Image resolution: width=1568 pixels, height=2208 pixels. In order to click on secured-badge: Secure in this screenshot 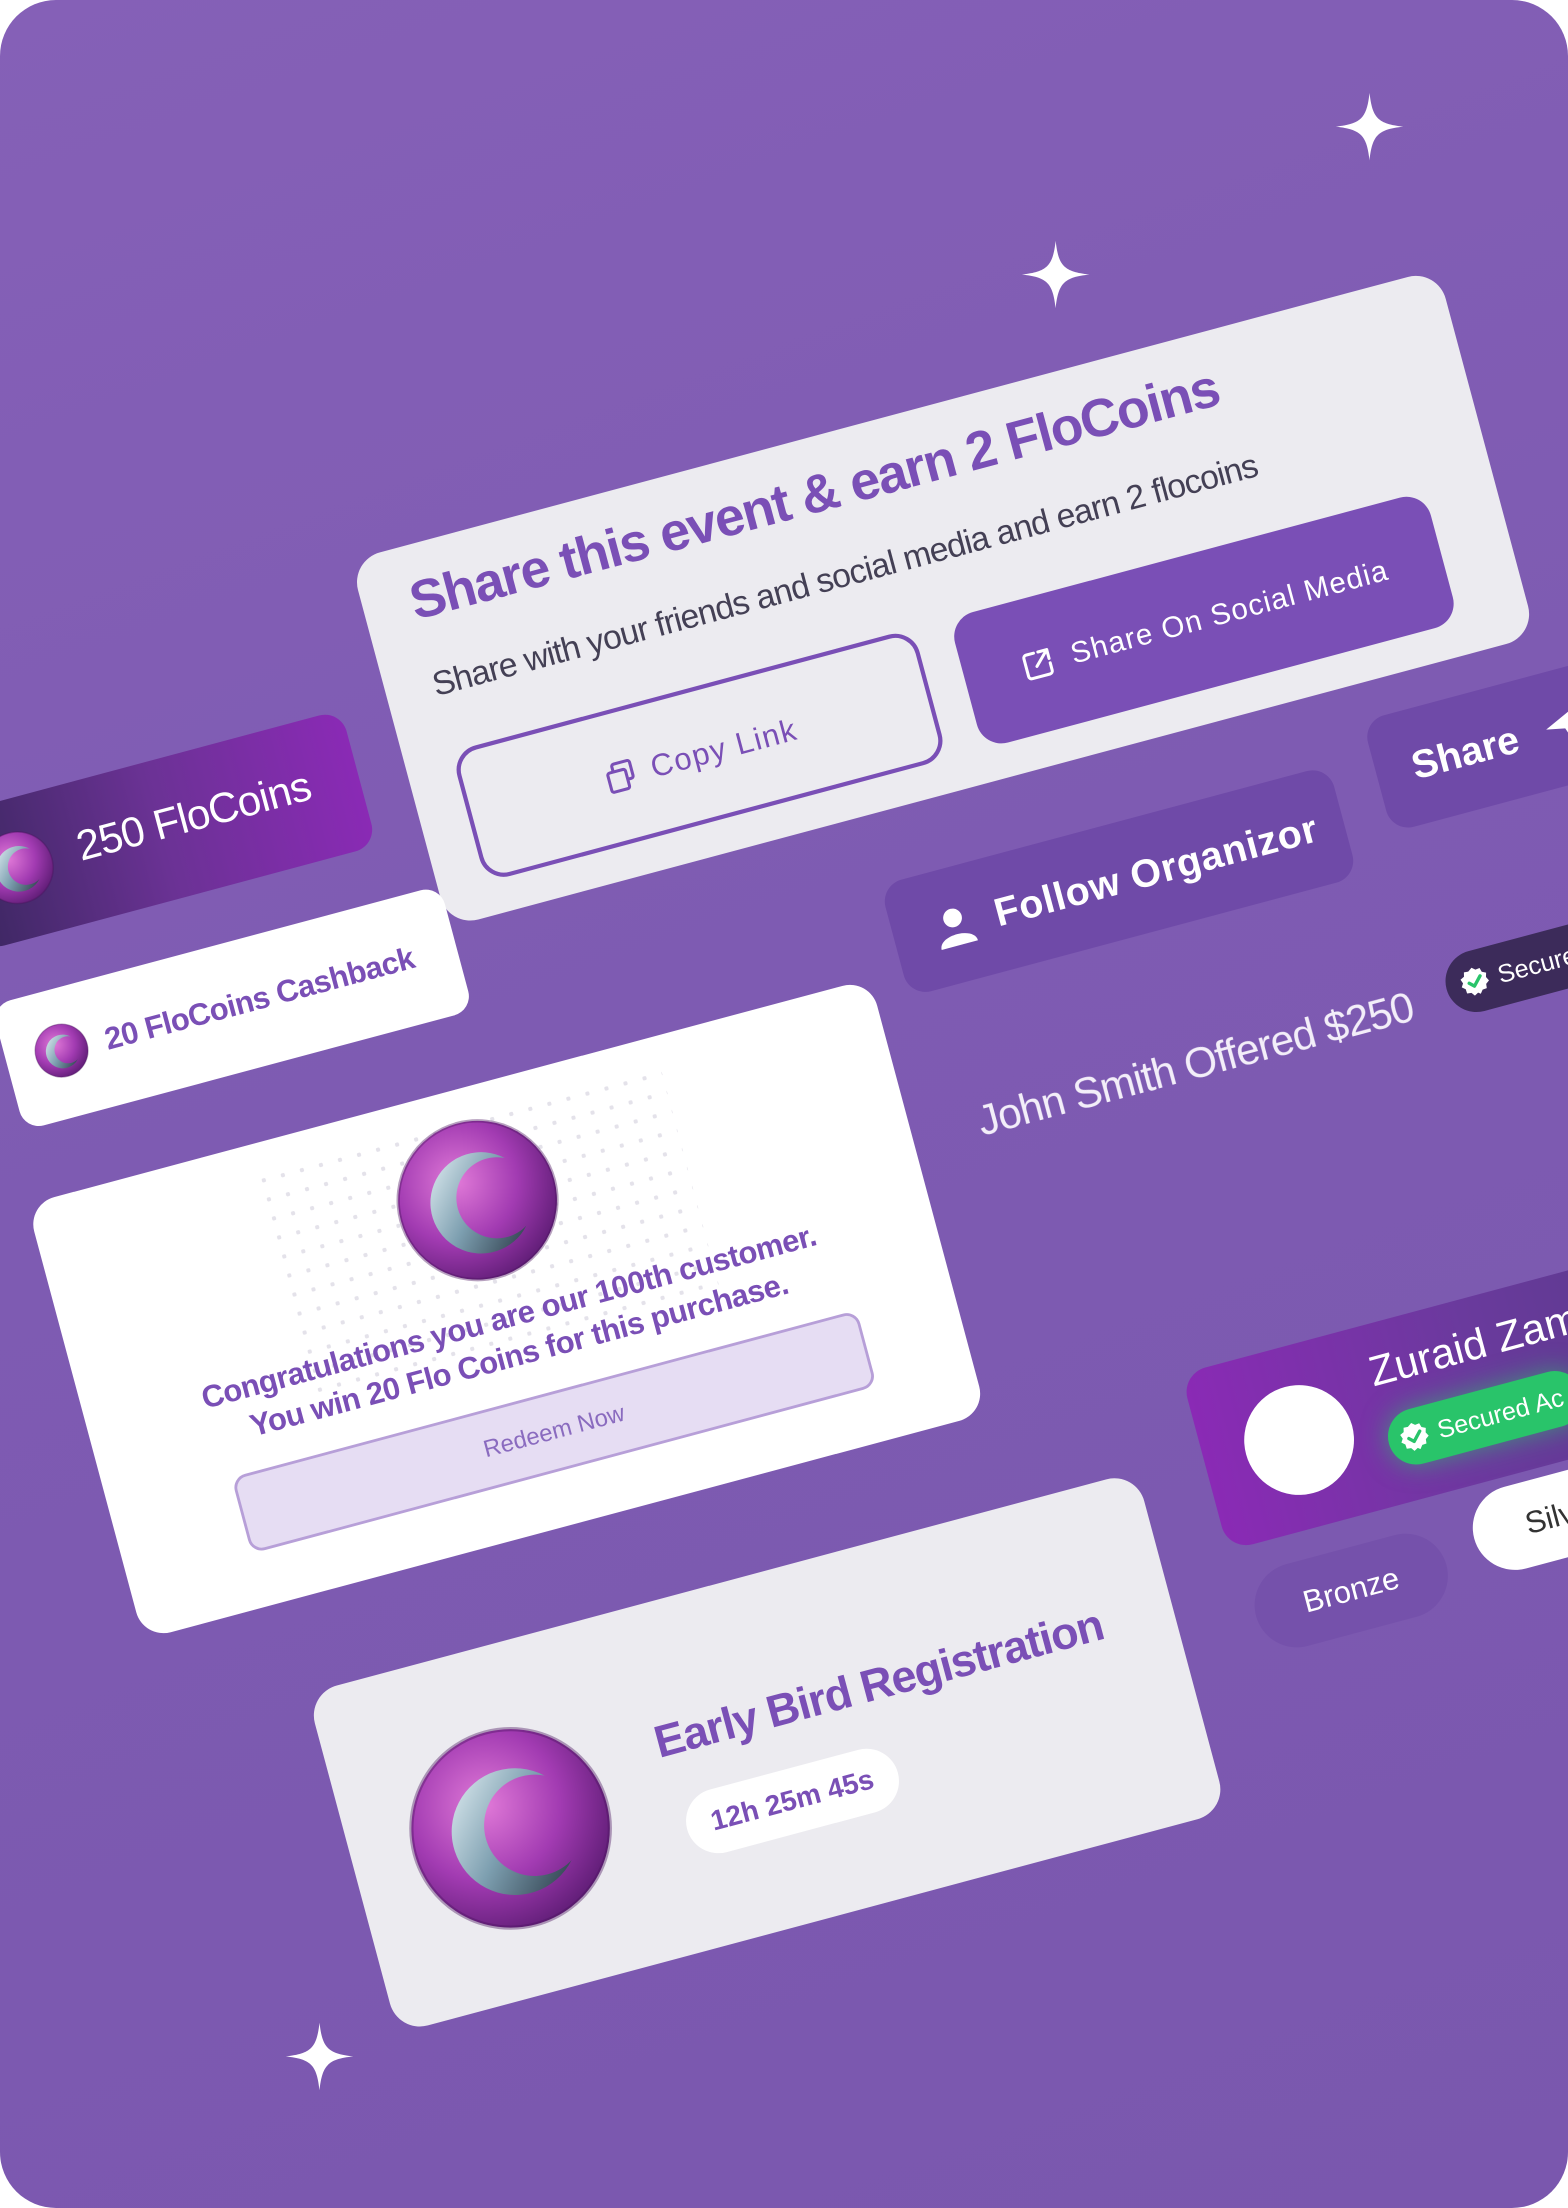, I will do `click(1503, 959)`.